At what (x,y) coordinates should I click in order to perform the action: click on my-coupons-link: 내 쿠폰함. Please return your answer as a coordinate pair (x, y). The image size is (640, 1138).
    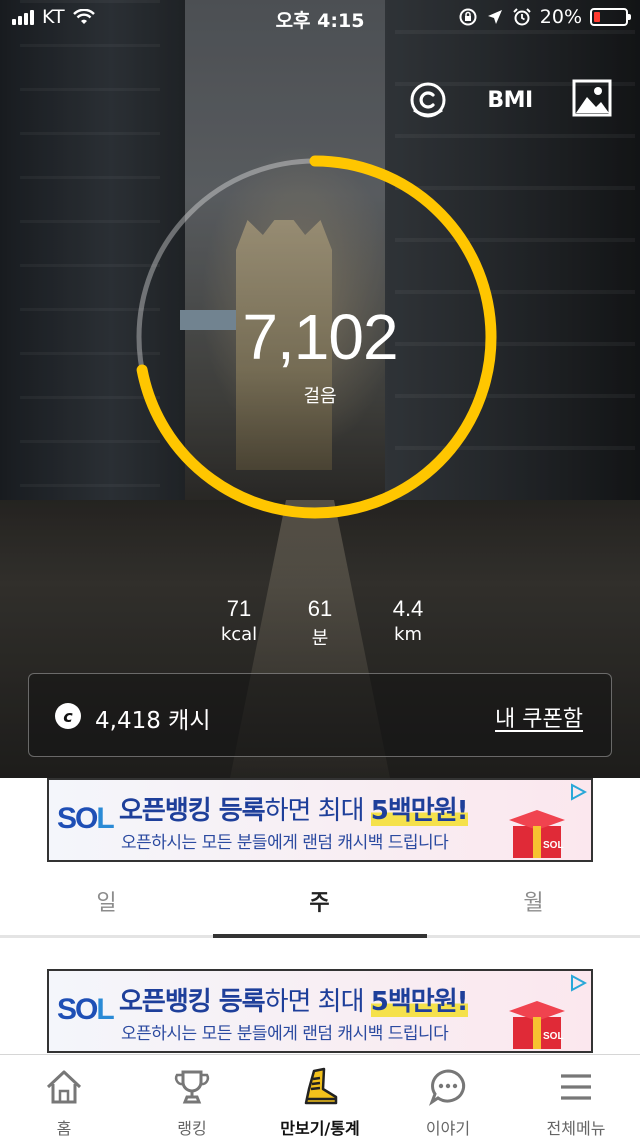
    Looking at the image, I should click on (539, 717).